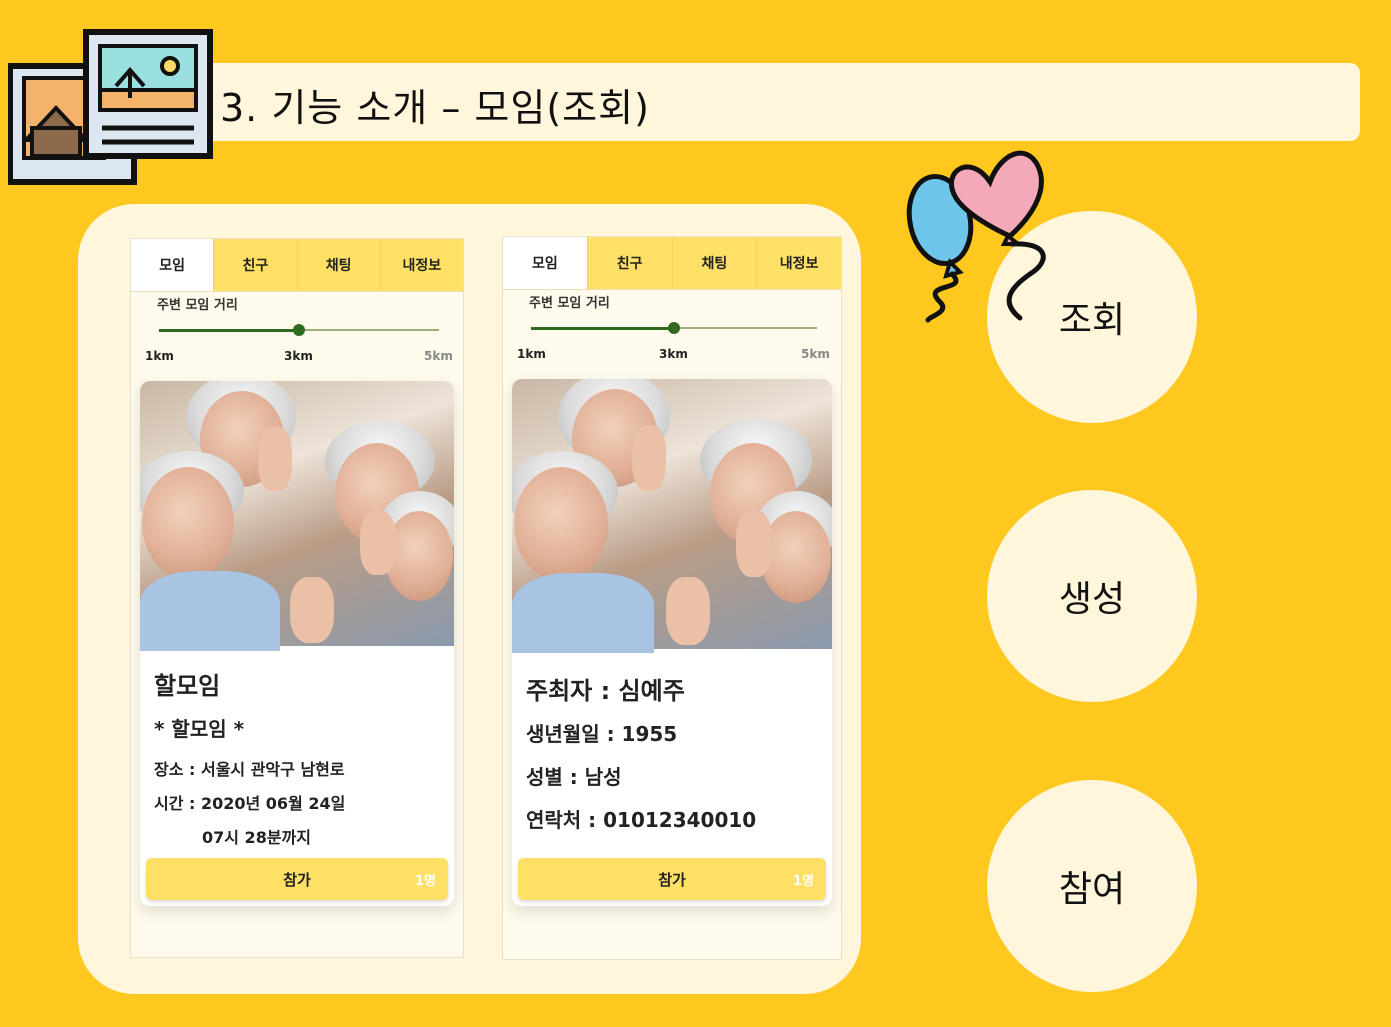 The width and height of the screenshot is (1391, 1027). I want to click on balloons-icon, so click(976, 236).